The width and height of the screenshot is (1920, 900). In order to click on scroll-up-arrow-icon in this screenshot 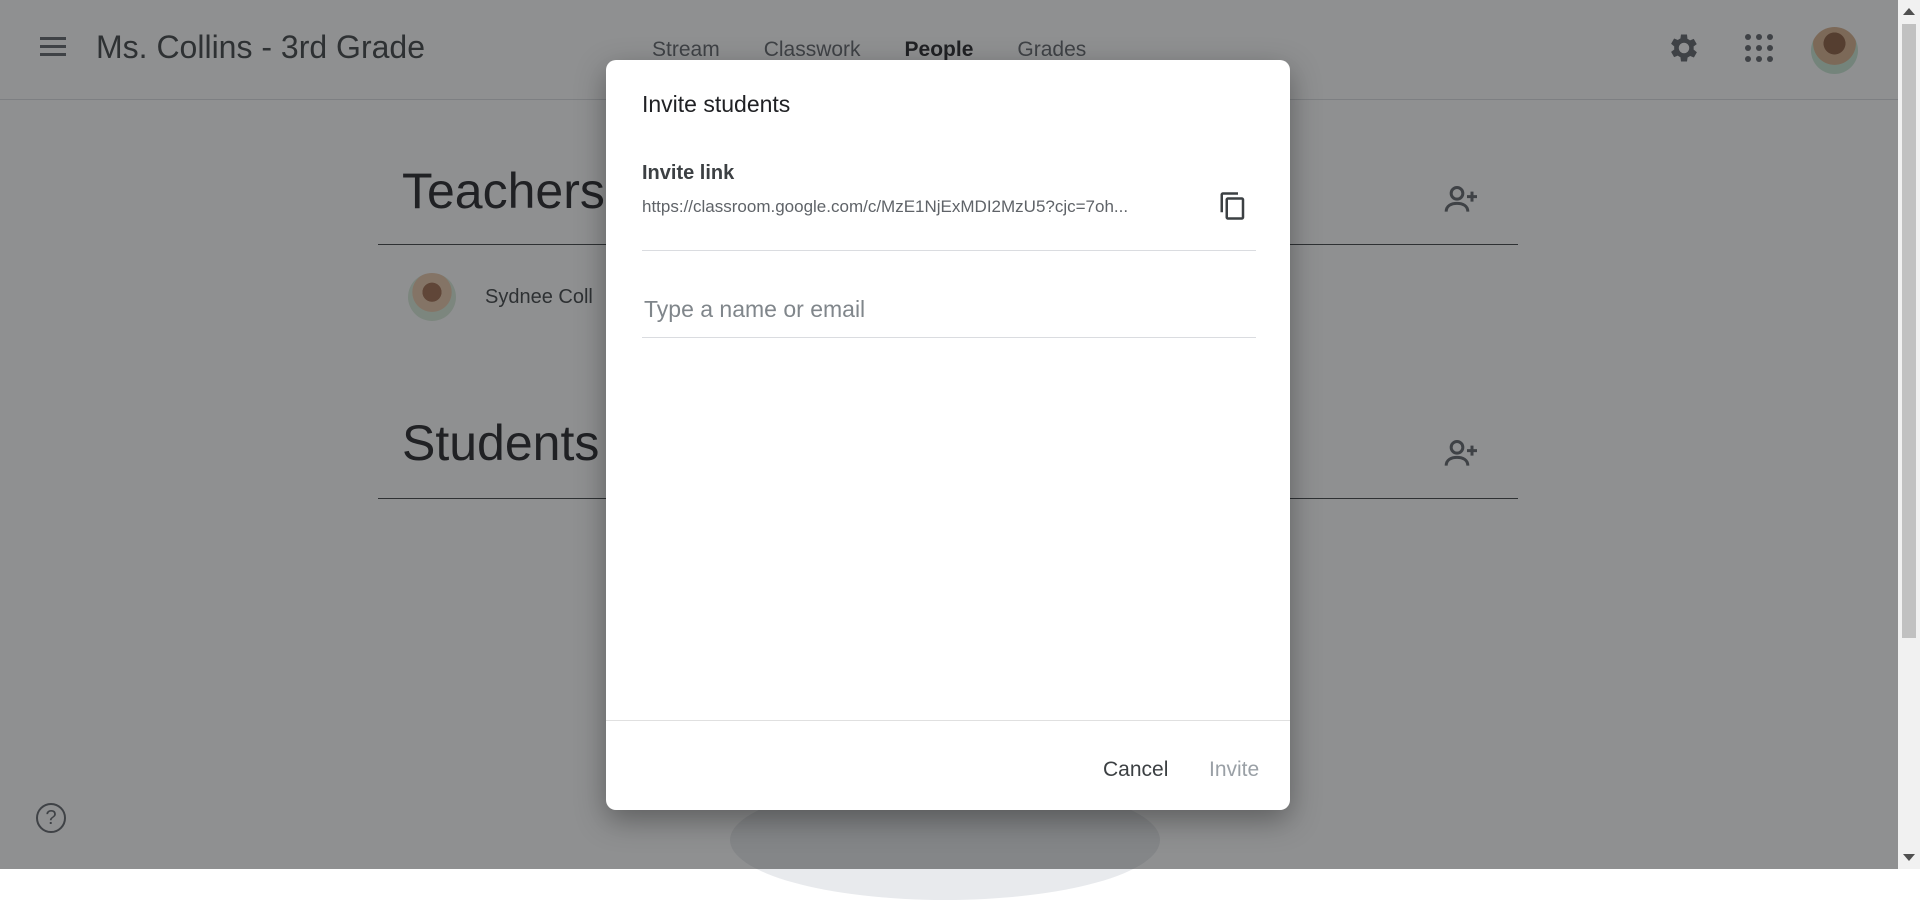, I will do `click(1909, 11)`.